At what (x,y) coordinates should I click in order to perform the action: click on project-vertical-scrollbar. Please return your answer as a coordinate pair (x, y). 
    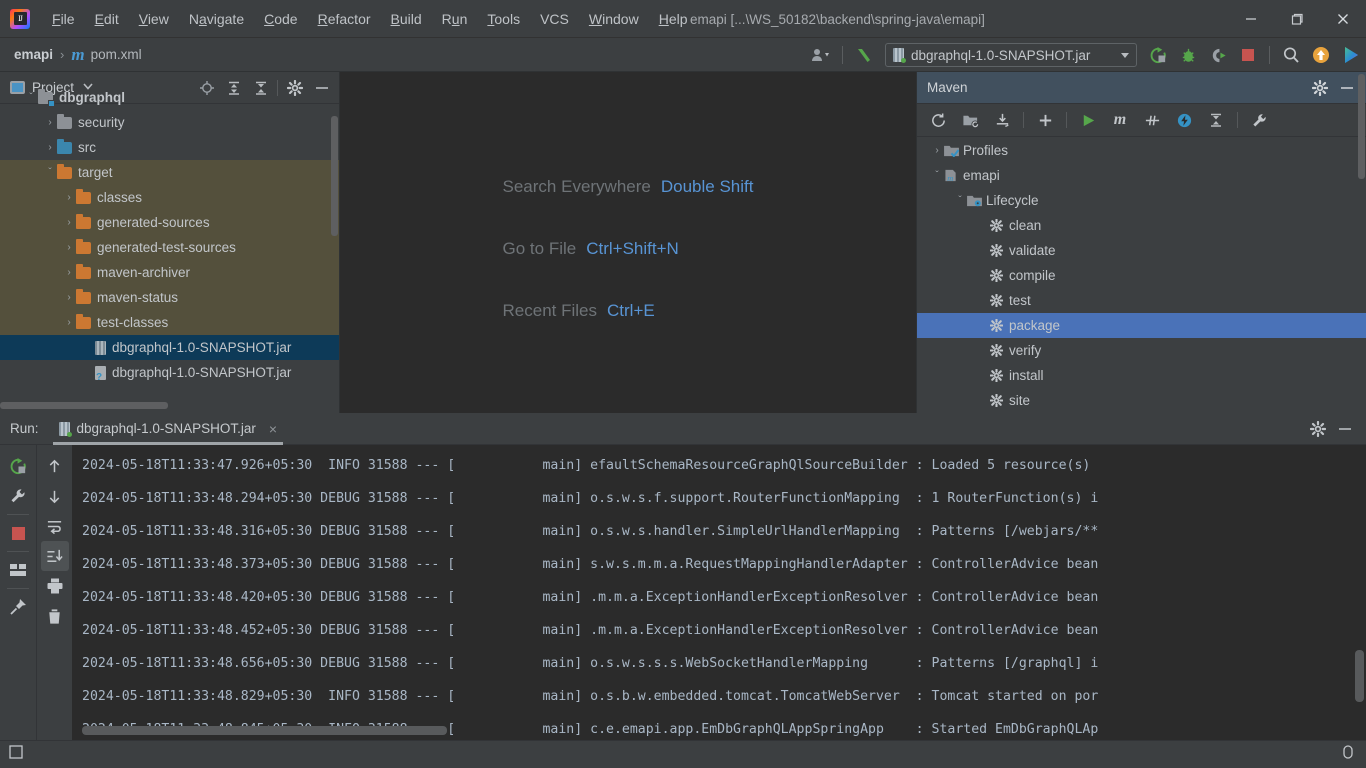
    Looking at the image, I should click on (334, 176).